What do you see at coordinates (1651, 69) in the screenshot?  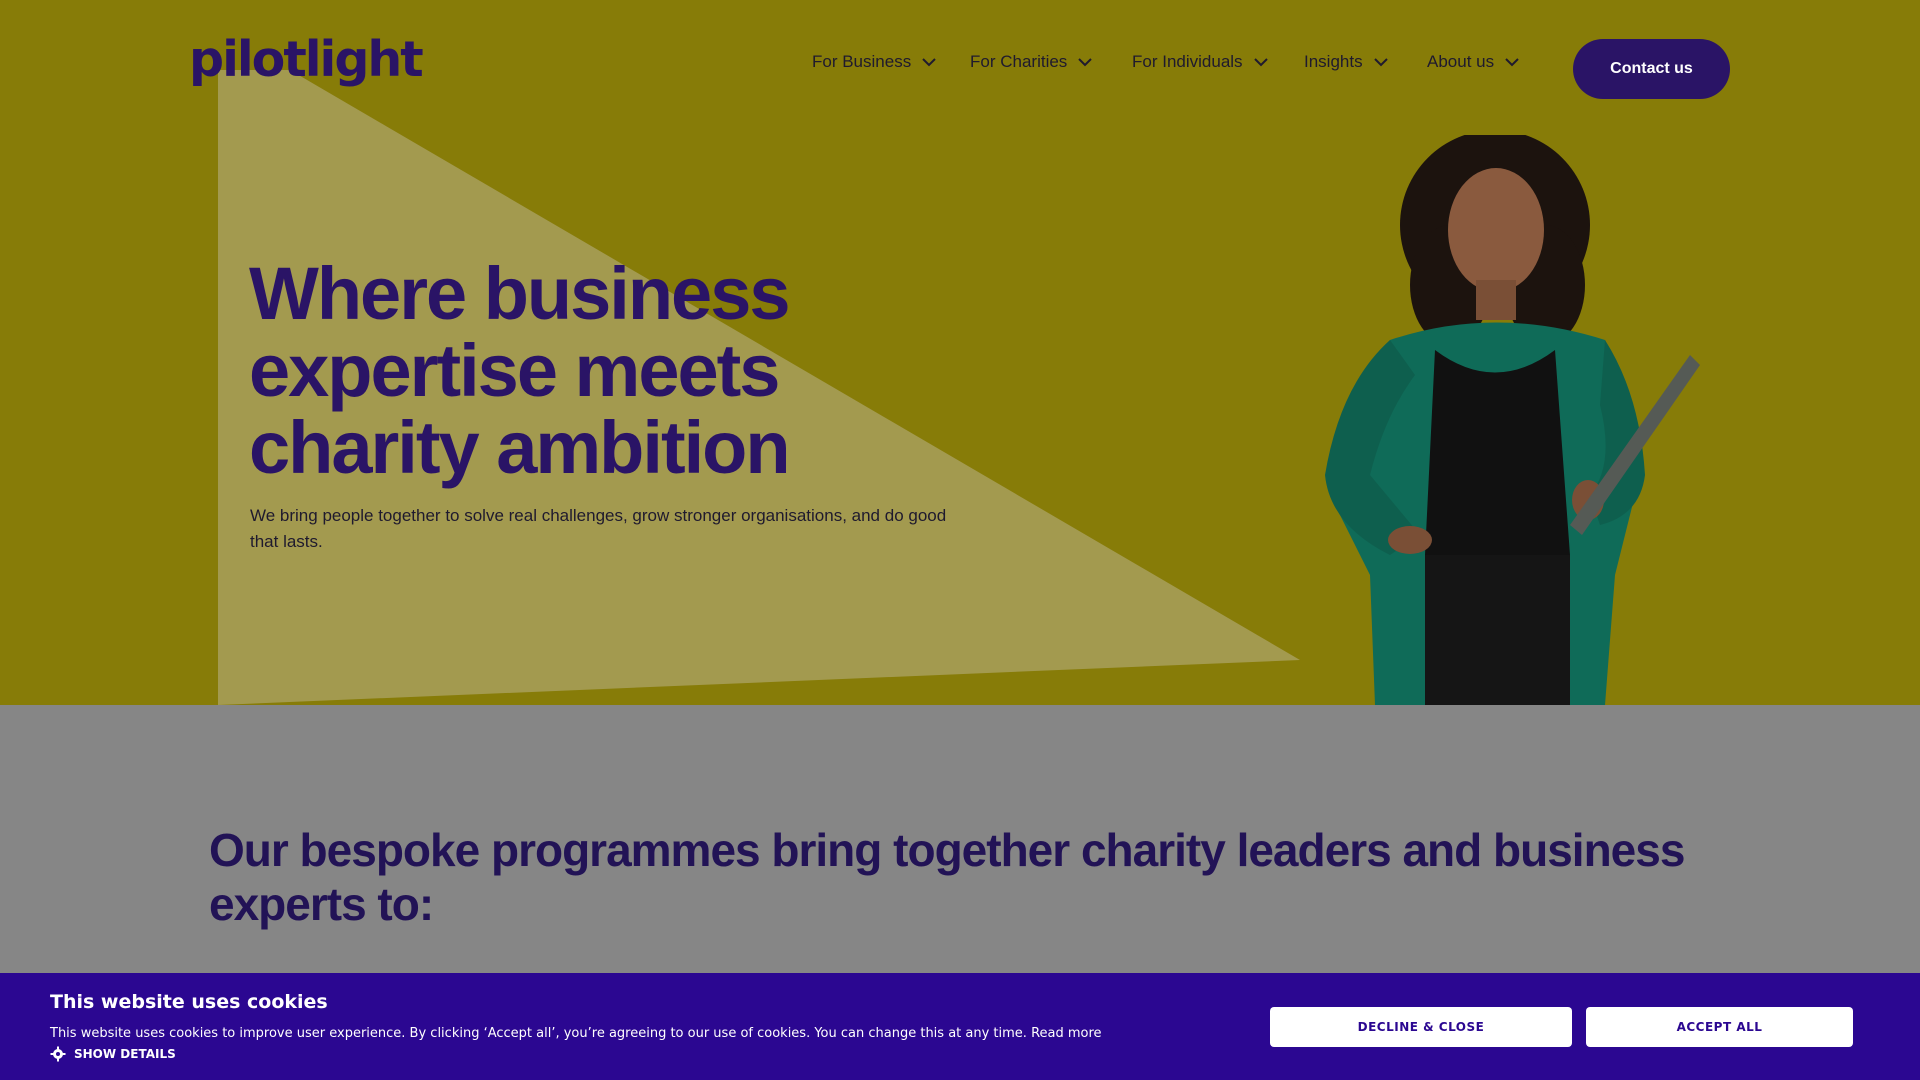 I see `contact-us-button: Contact us` at bounding box center [1651, 69].